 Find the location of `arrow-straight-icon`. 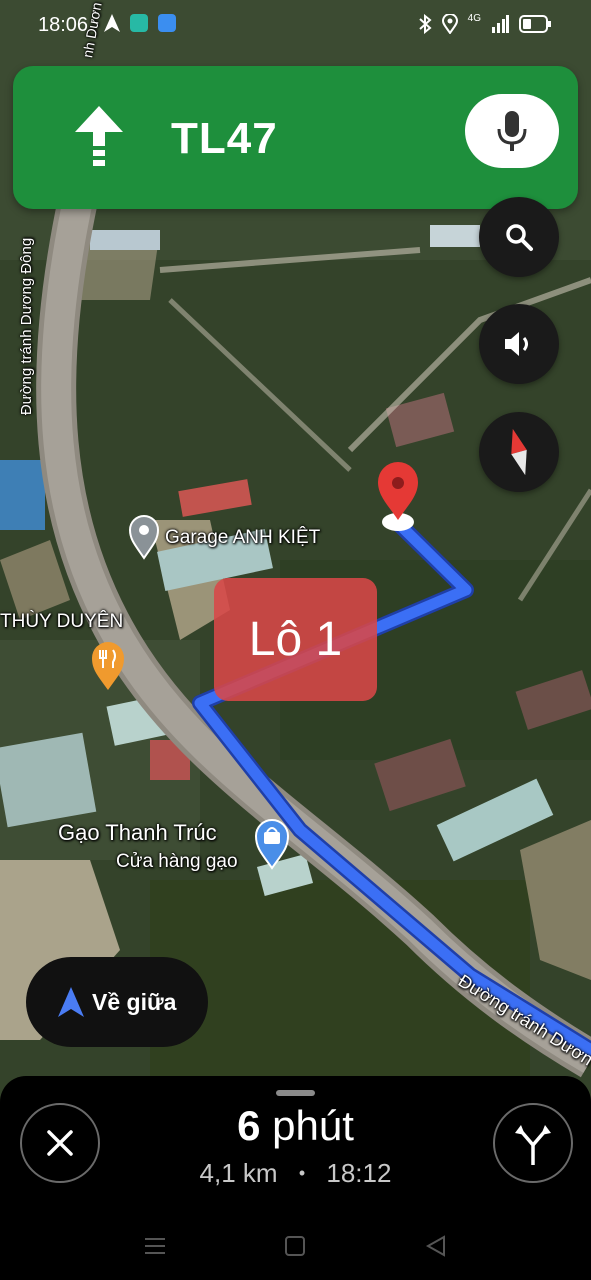

arrow-straight-icon is located at coordinates (99, 136).